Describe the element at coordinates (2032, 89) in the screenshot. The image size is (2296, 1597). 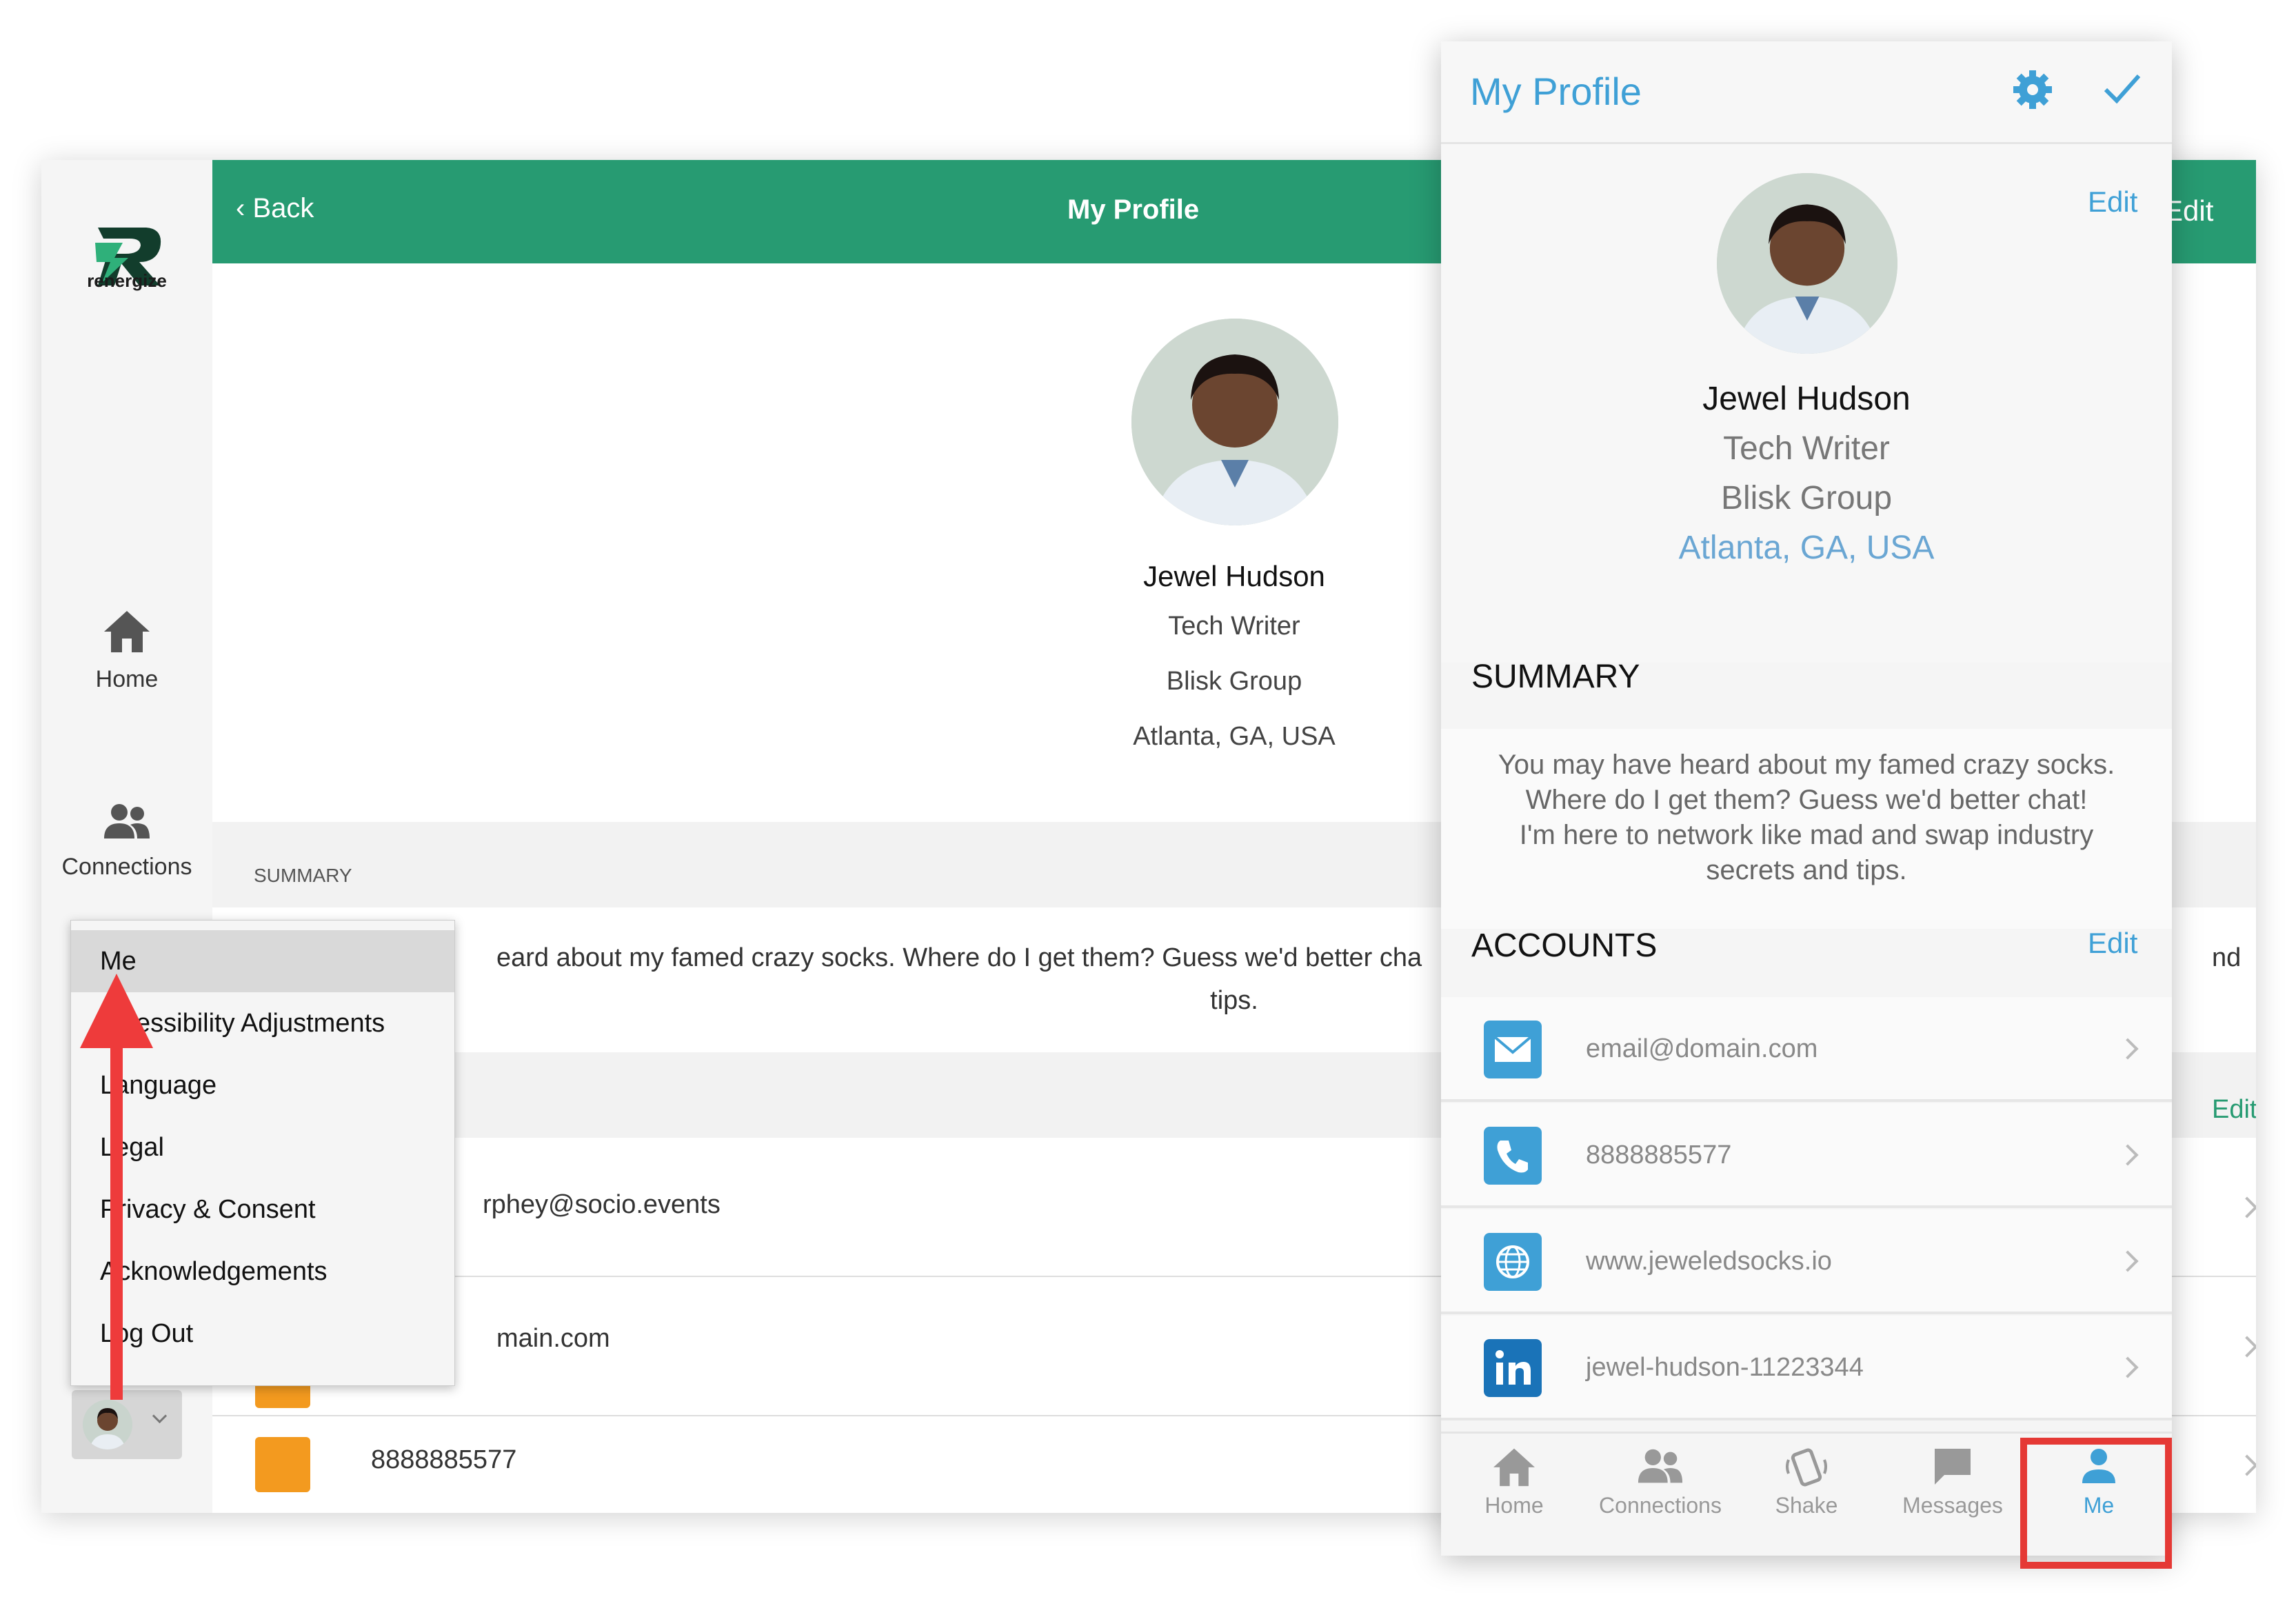
I see `gear-icon` at that location.